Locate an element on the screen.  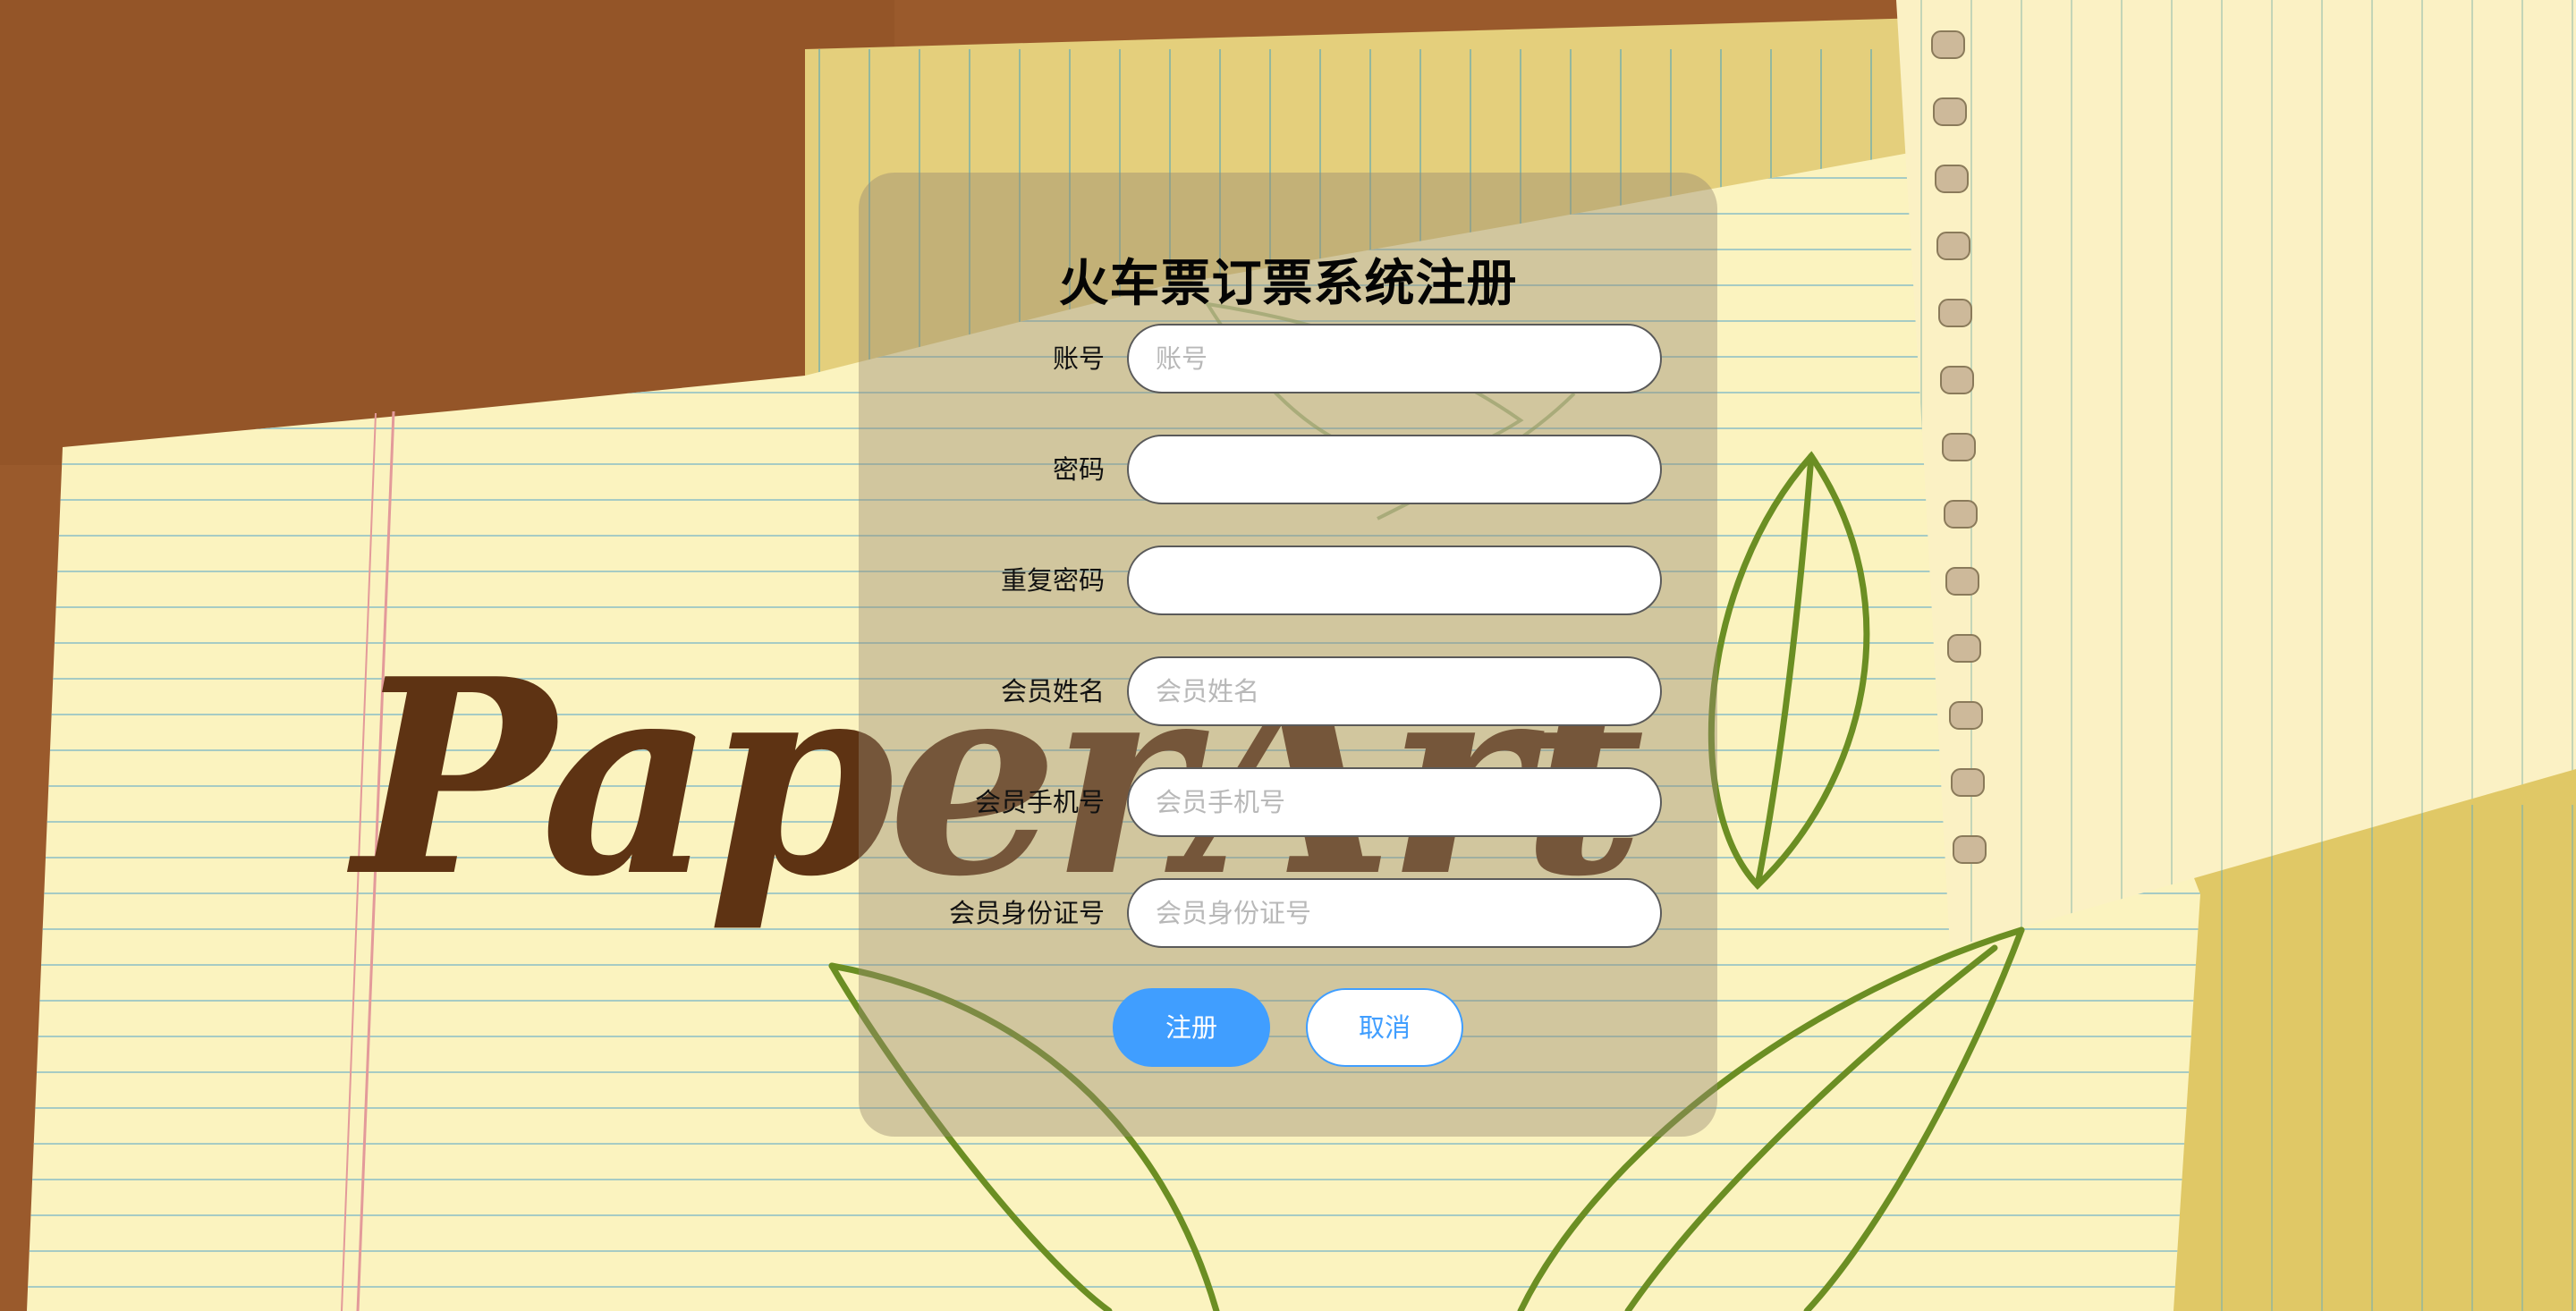
member-phone-label: 会员手机号 is located at coordinates (1039, 802).